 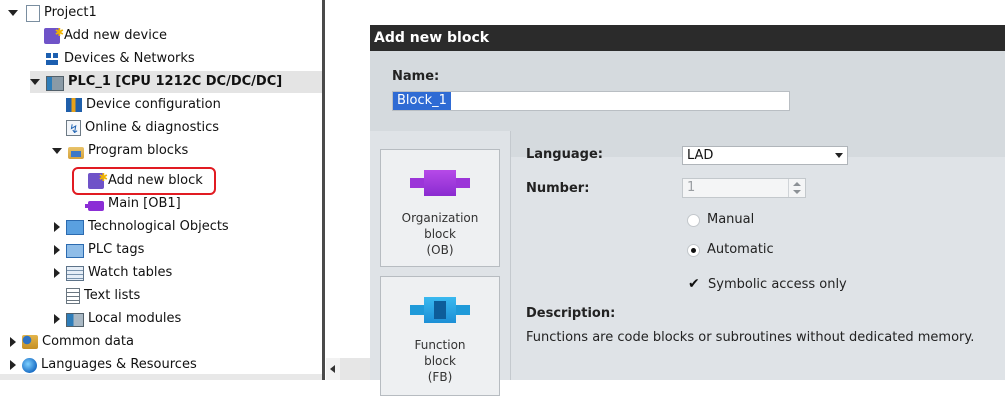 I want to click on manual-radio, so click(x=693, y=220).